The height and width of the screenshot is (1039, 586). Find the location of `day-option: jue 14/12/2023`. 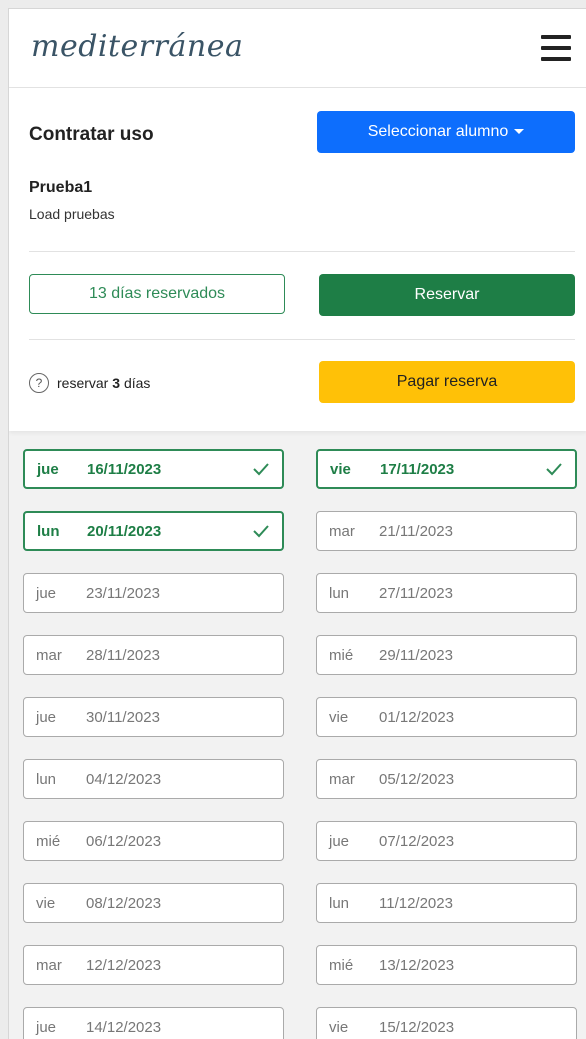

day-option: jue 14/12/2023 is located at coordinates (153, 1023).